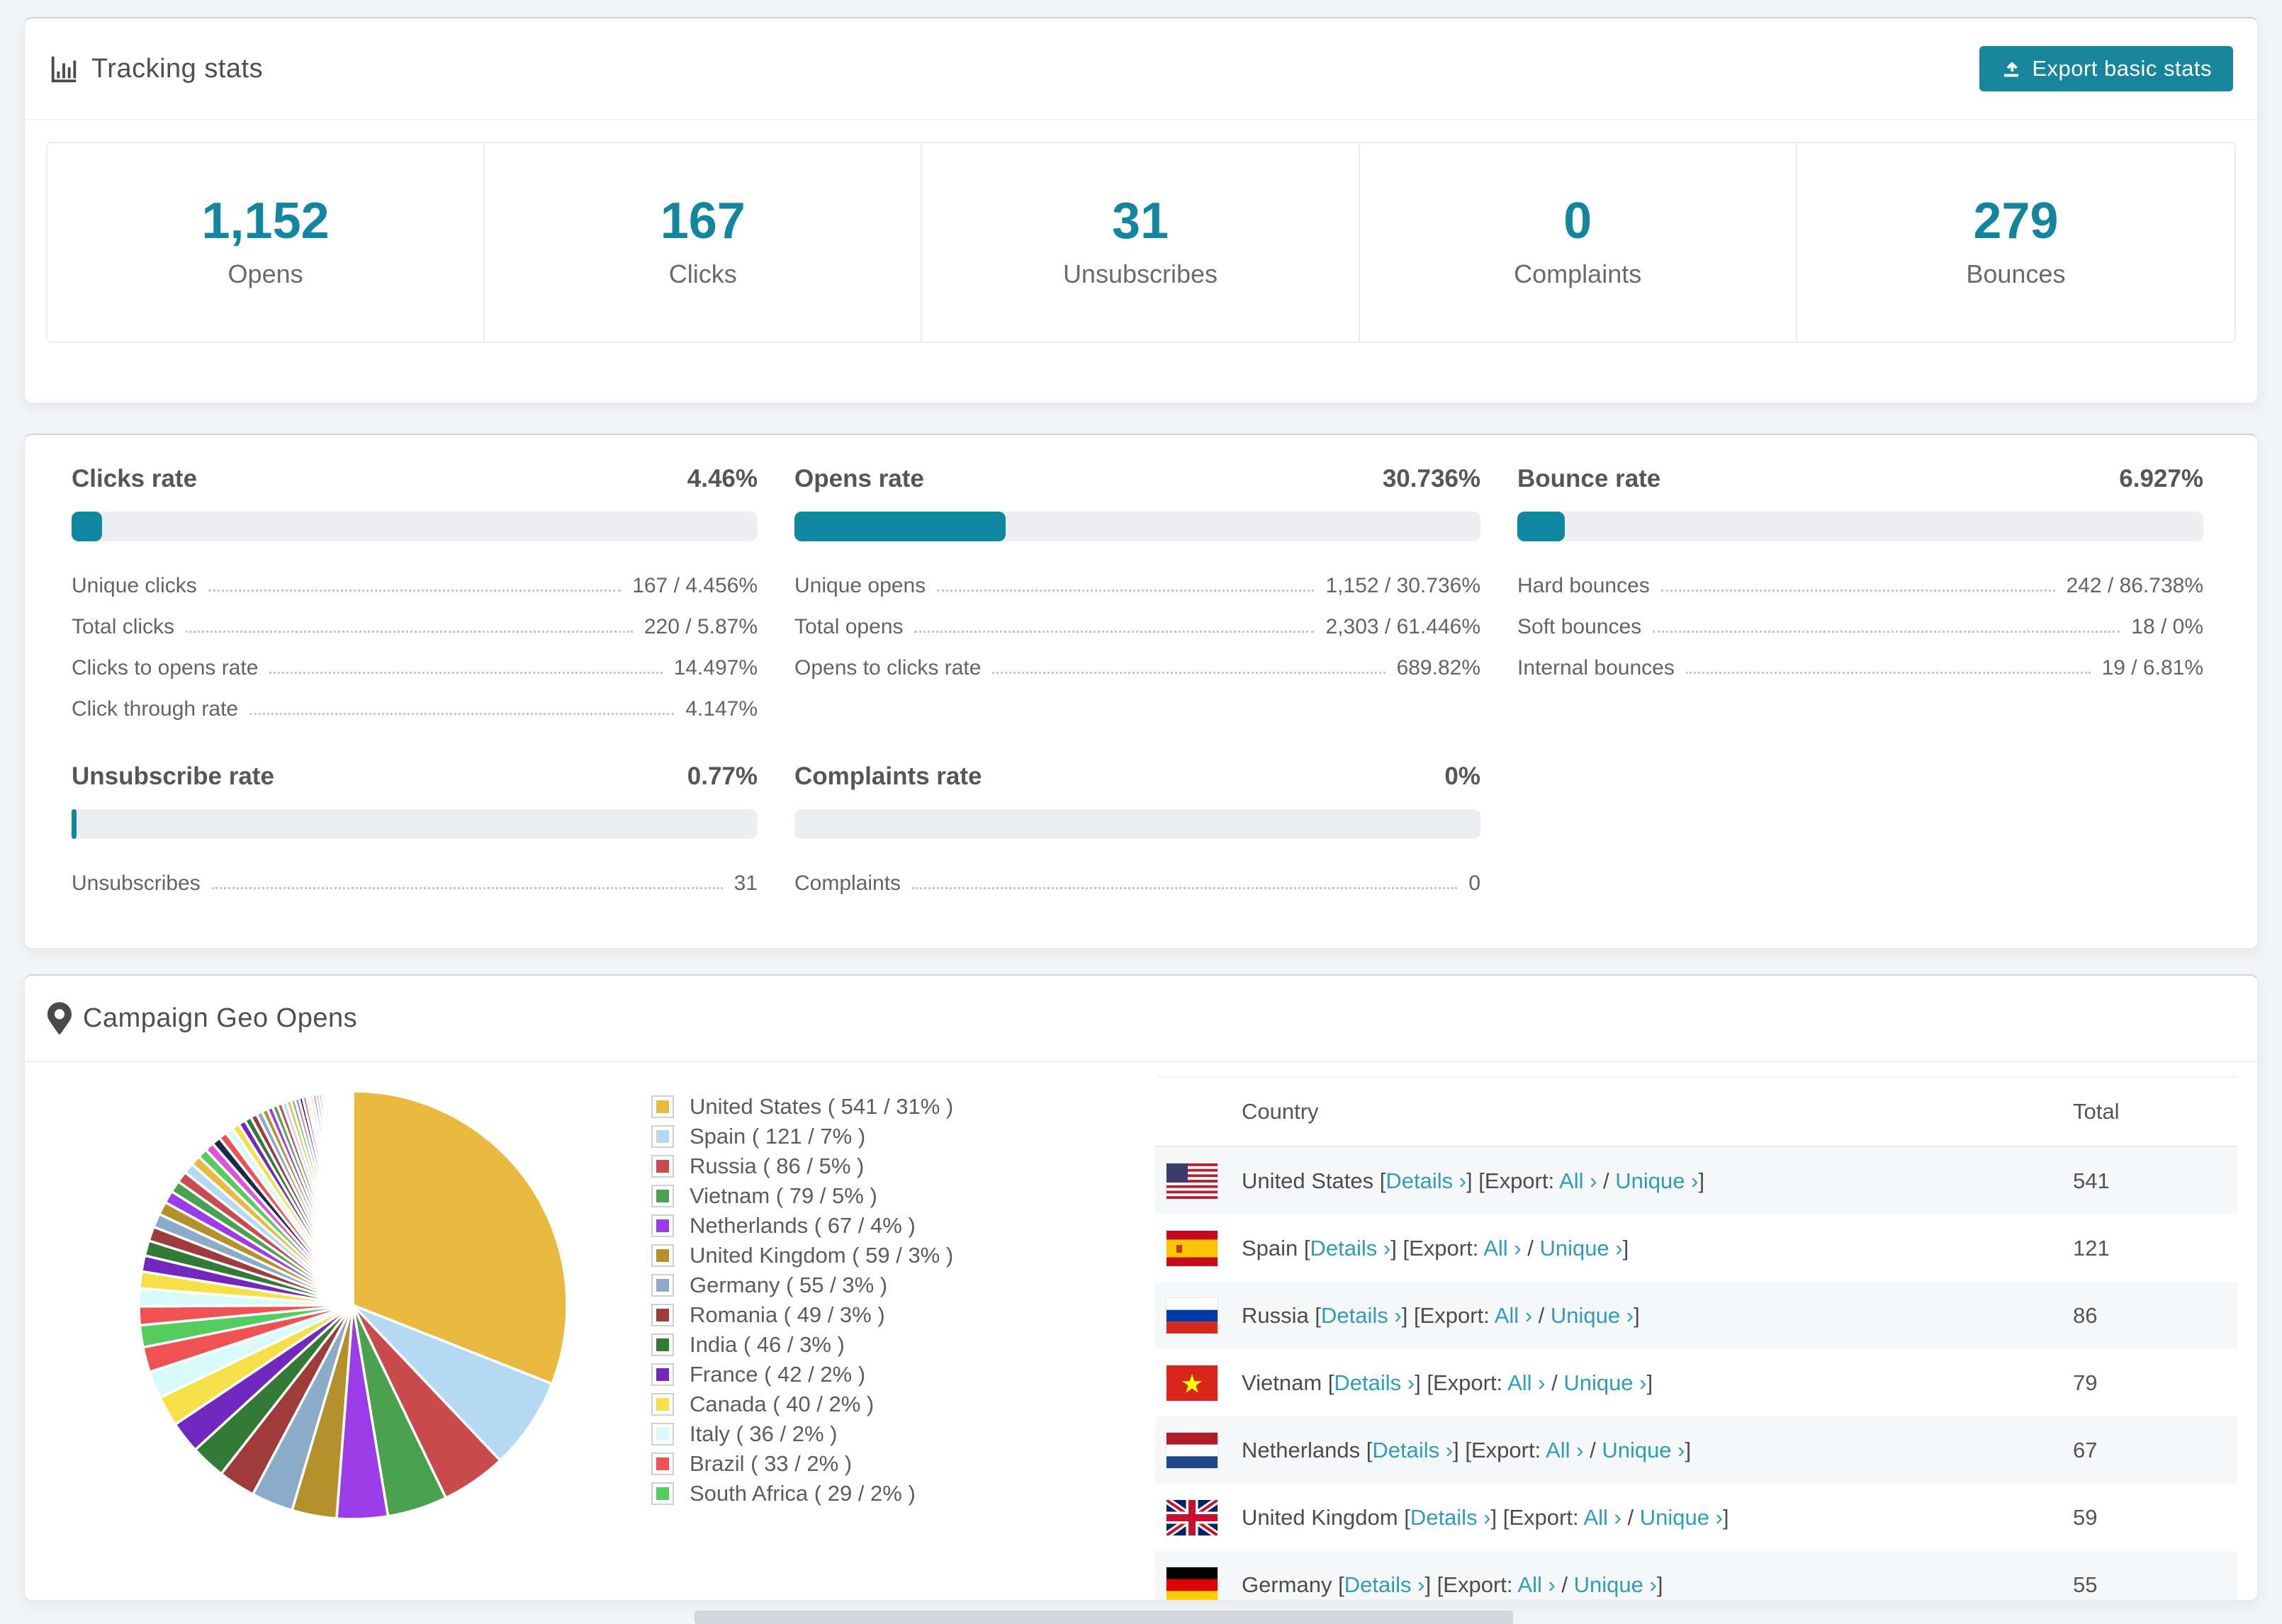 Image resolution: width=2282 pixels, height=1624 pixels. What do you see at coordinates (723, 776) in the screenshot?
I see `rate-value: 0.77%` at bounding box center [723, 776].